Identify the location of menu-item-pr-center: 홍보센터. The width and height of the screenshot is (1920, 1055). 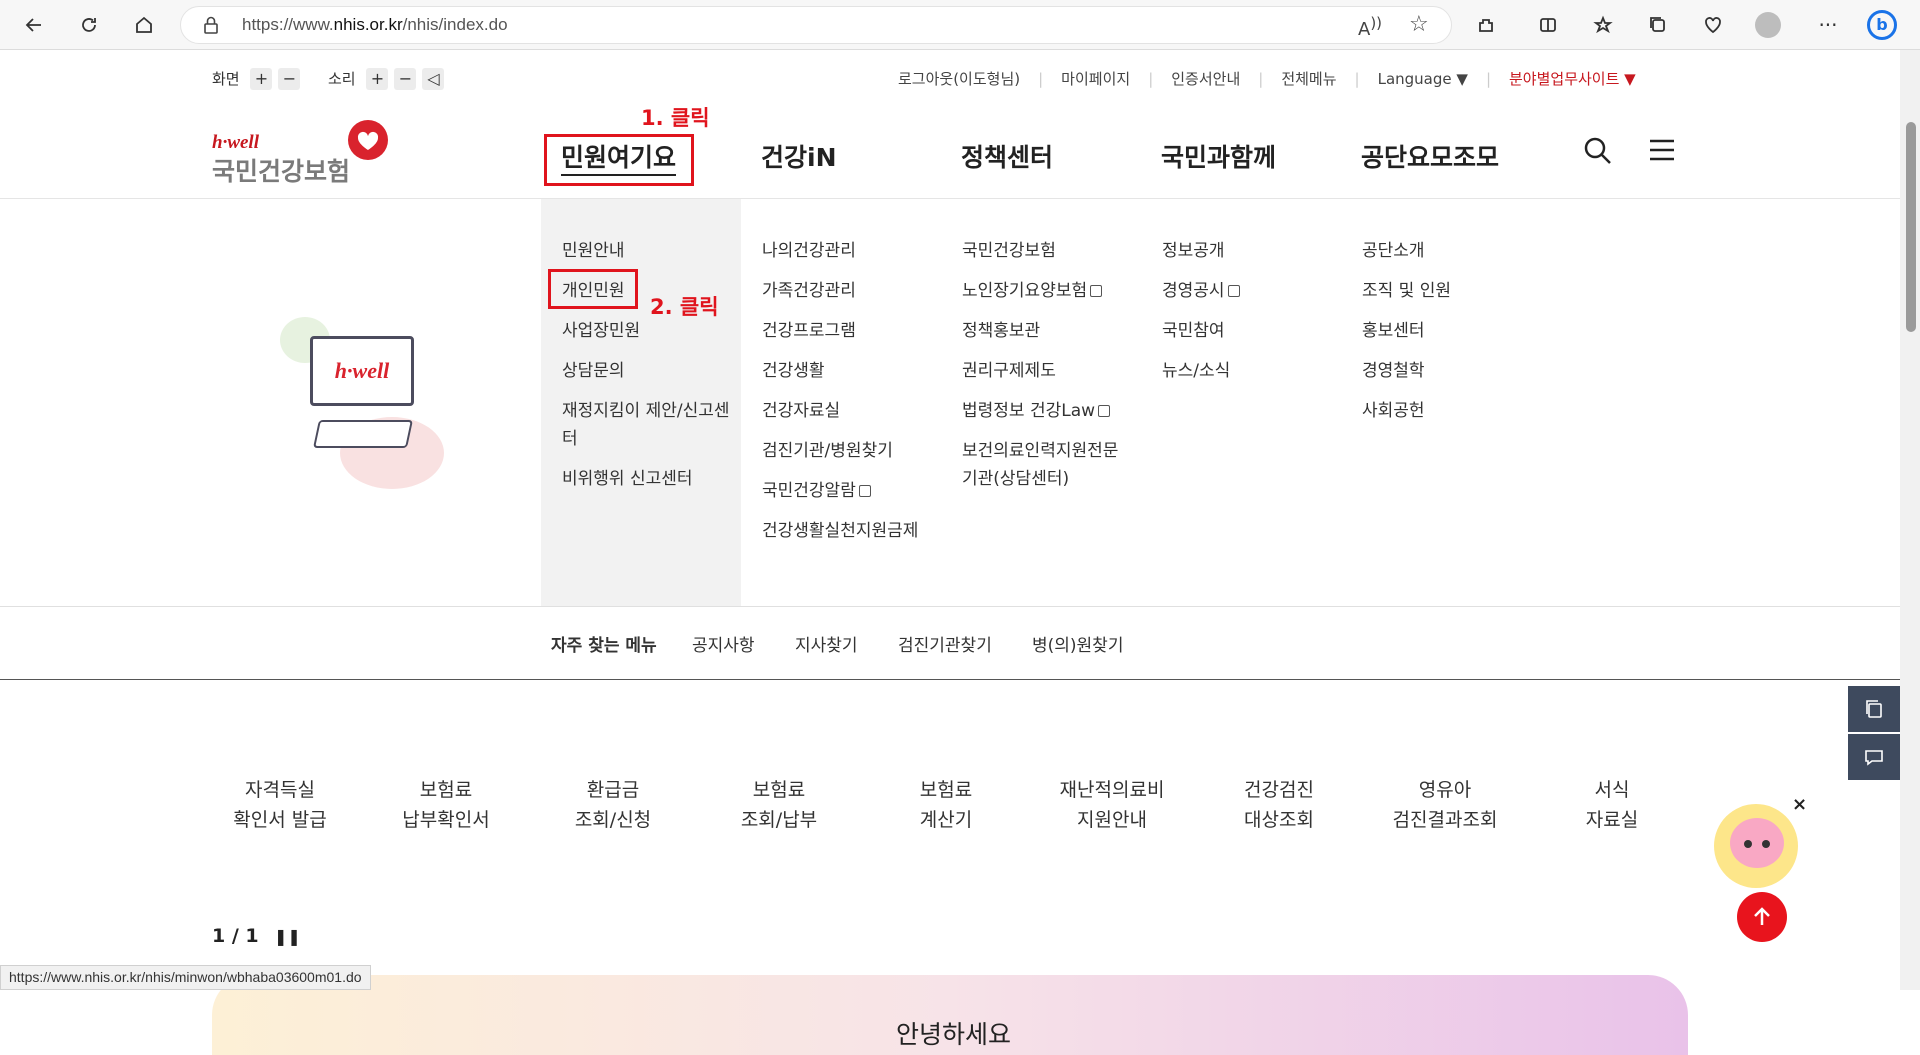
(1442, 331).